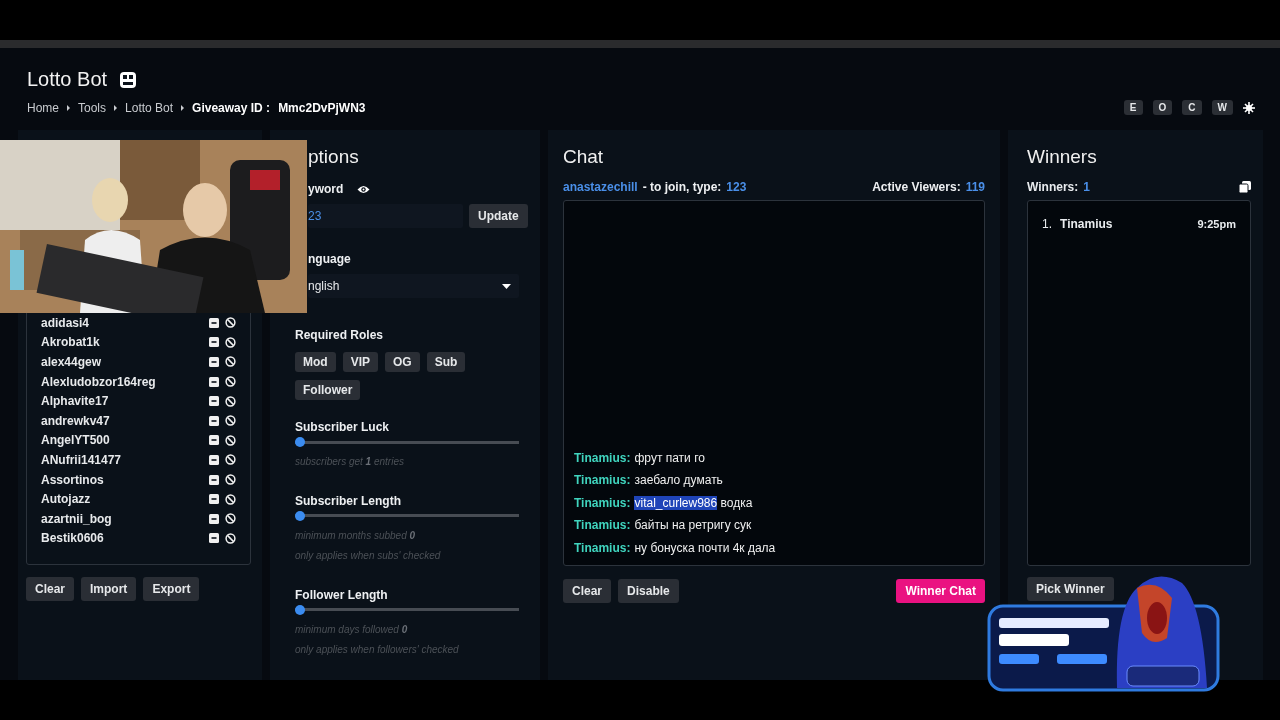  Describe the element at coordinates (600, 187) in the screenshot. I see `channel-link: anastazechill` at that location.